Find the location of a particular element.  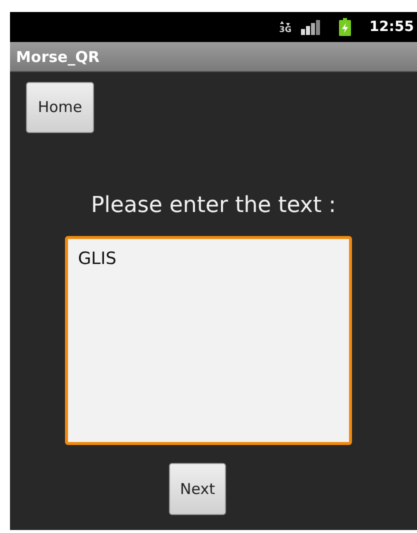

home-button: Home is located at coordinates (60, 107).